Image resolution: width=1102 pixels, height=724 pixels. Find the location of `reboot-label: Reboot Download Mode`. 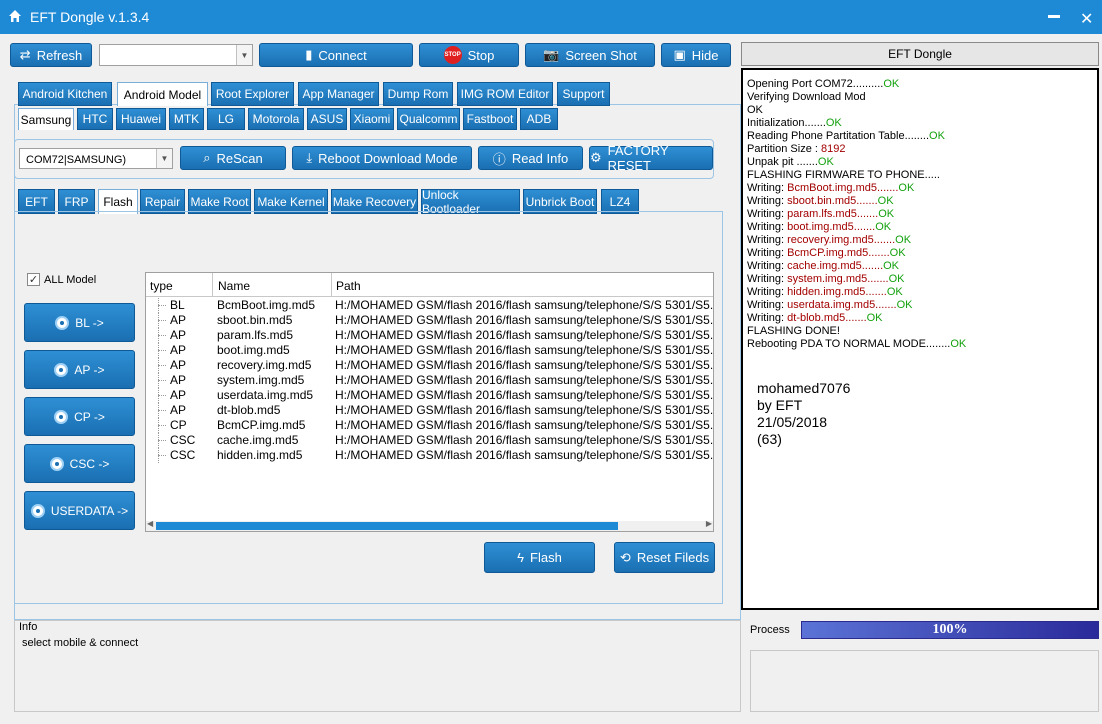

reboot-label: Reboot Download Mode is located at coordinates (388, 158).